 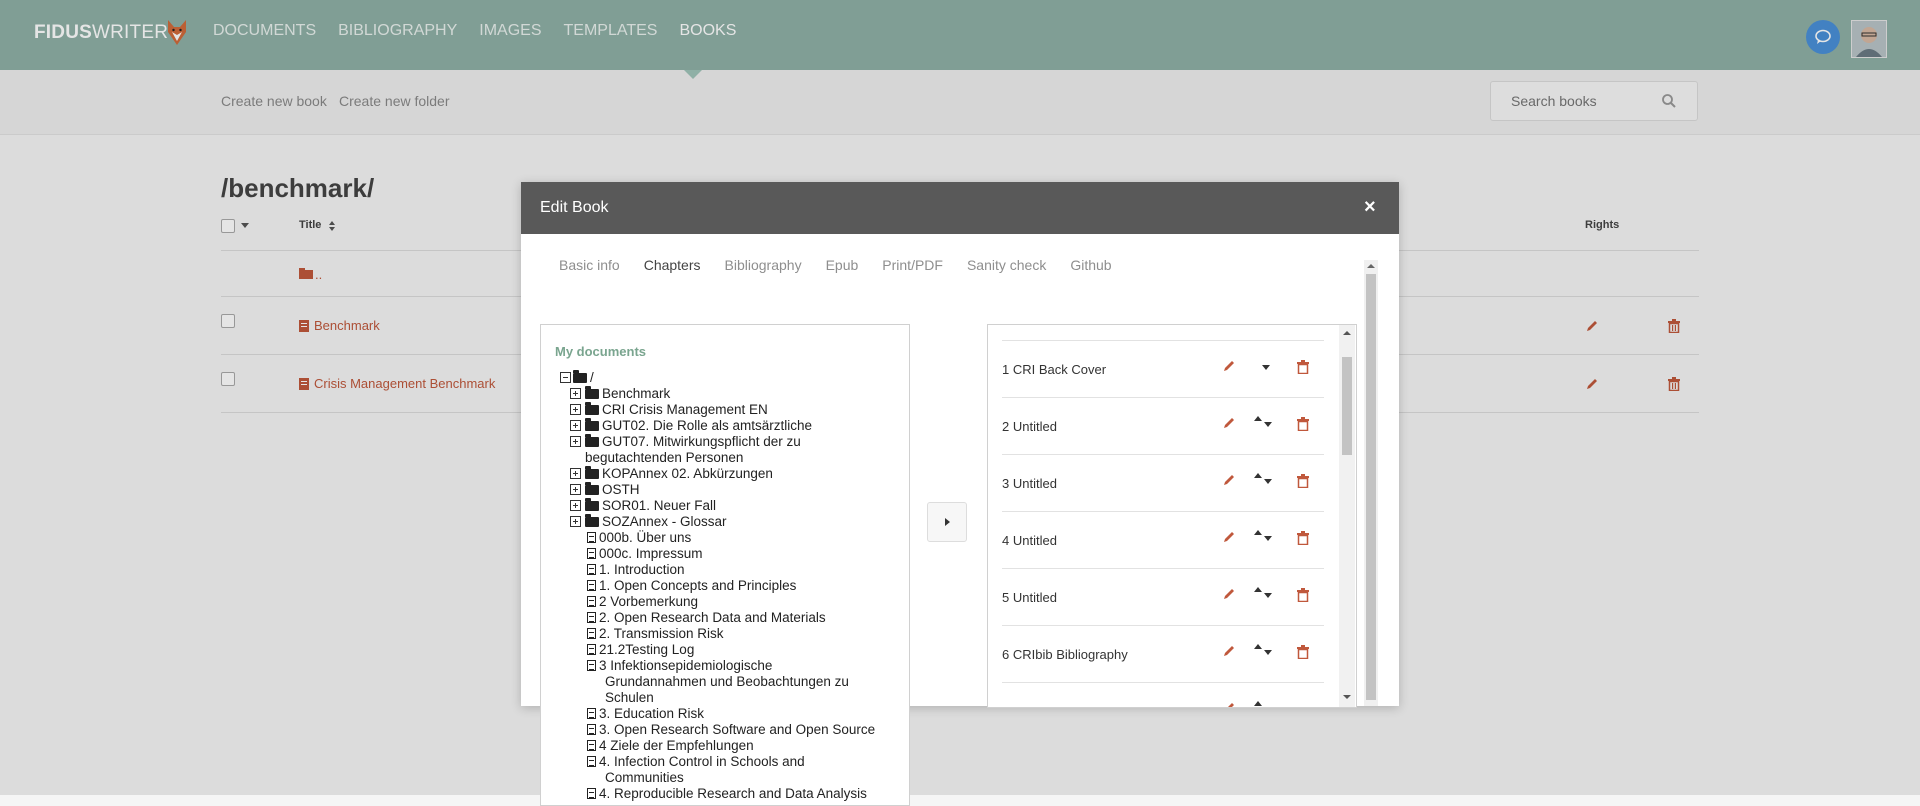 I want to click on active-nav-caret, so click(x=693, y=74).